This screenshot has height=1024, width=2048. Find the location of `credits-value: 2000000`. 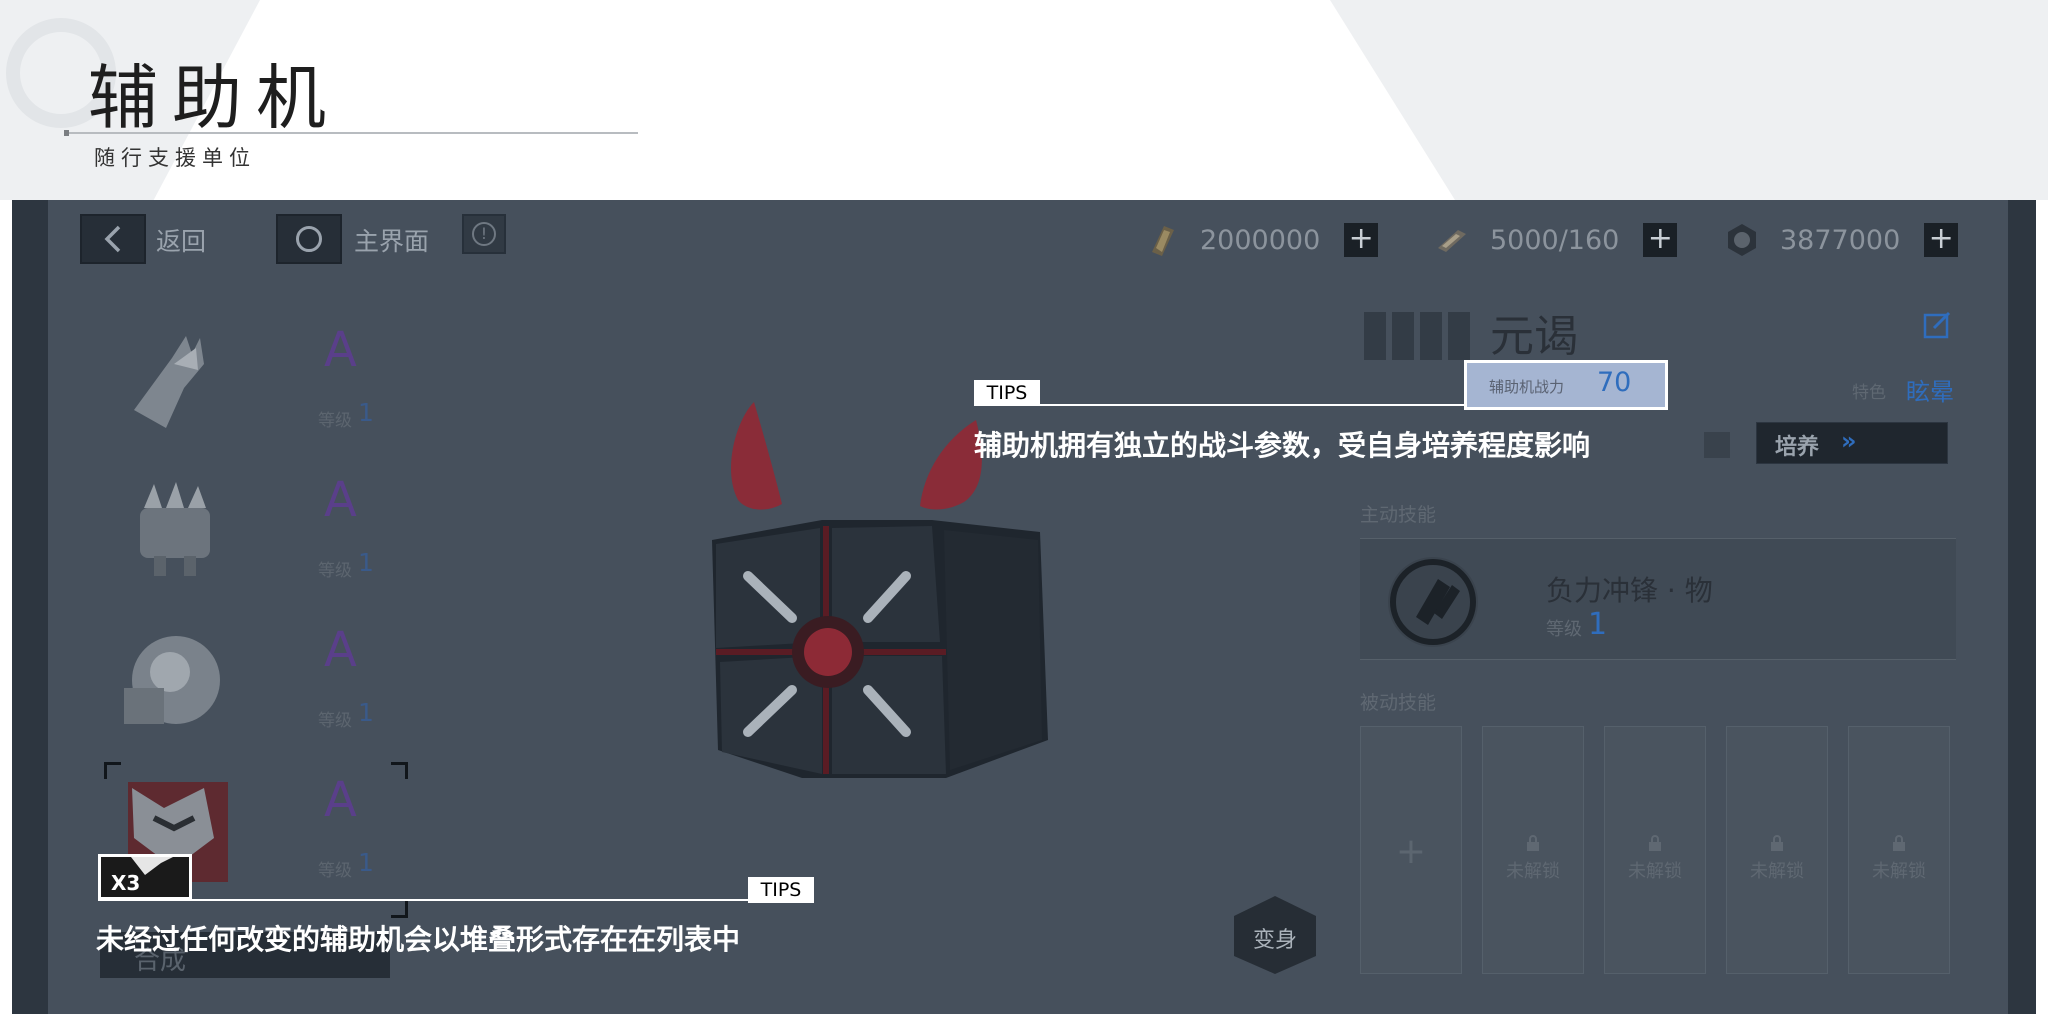

credits-value: 2000000 is located at coordinates (1260, 240).